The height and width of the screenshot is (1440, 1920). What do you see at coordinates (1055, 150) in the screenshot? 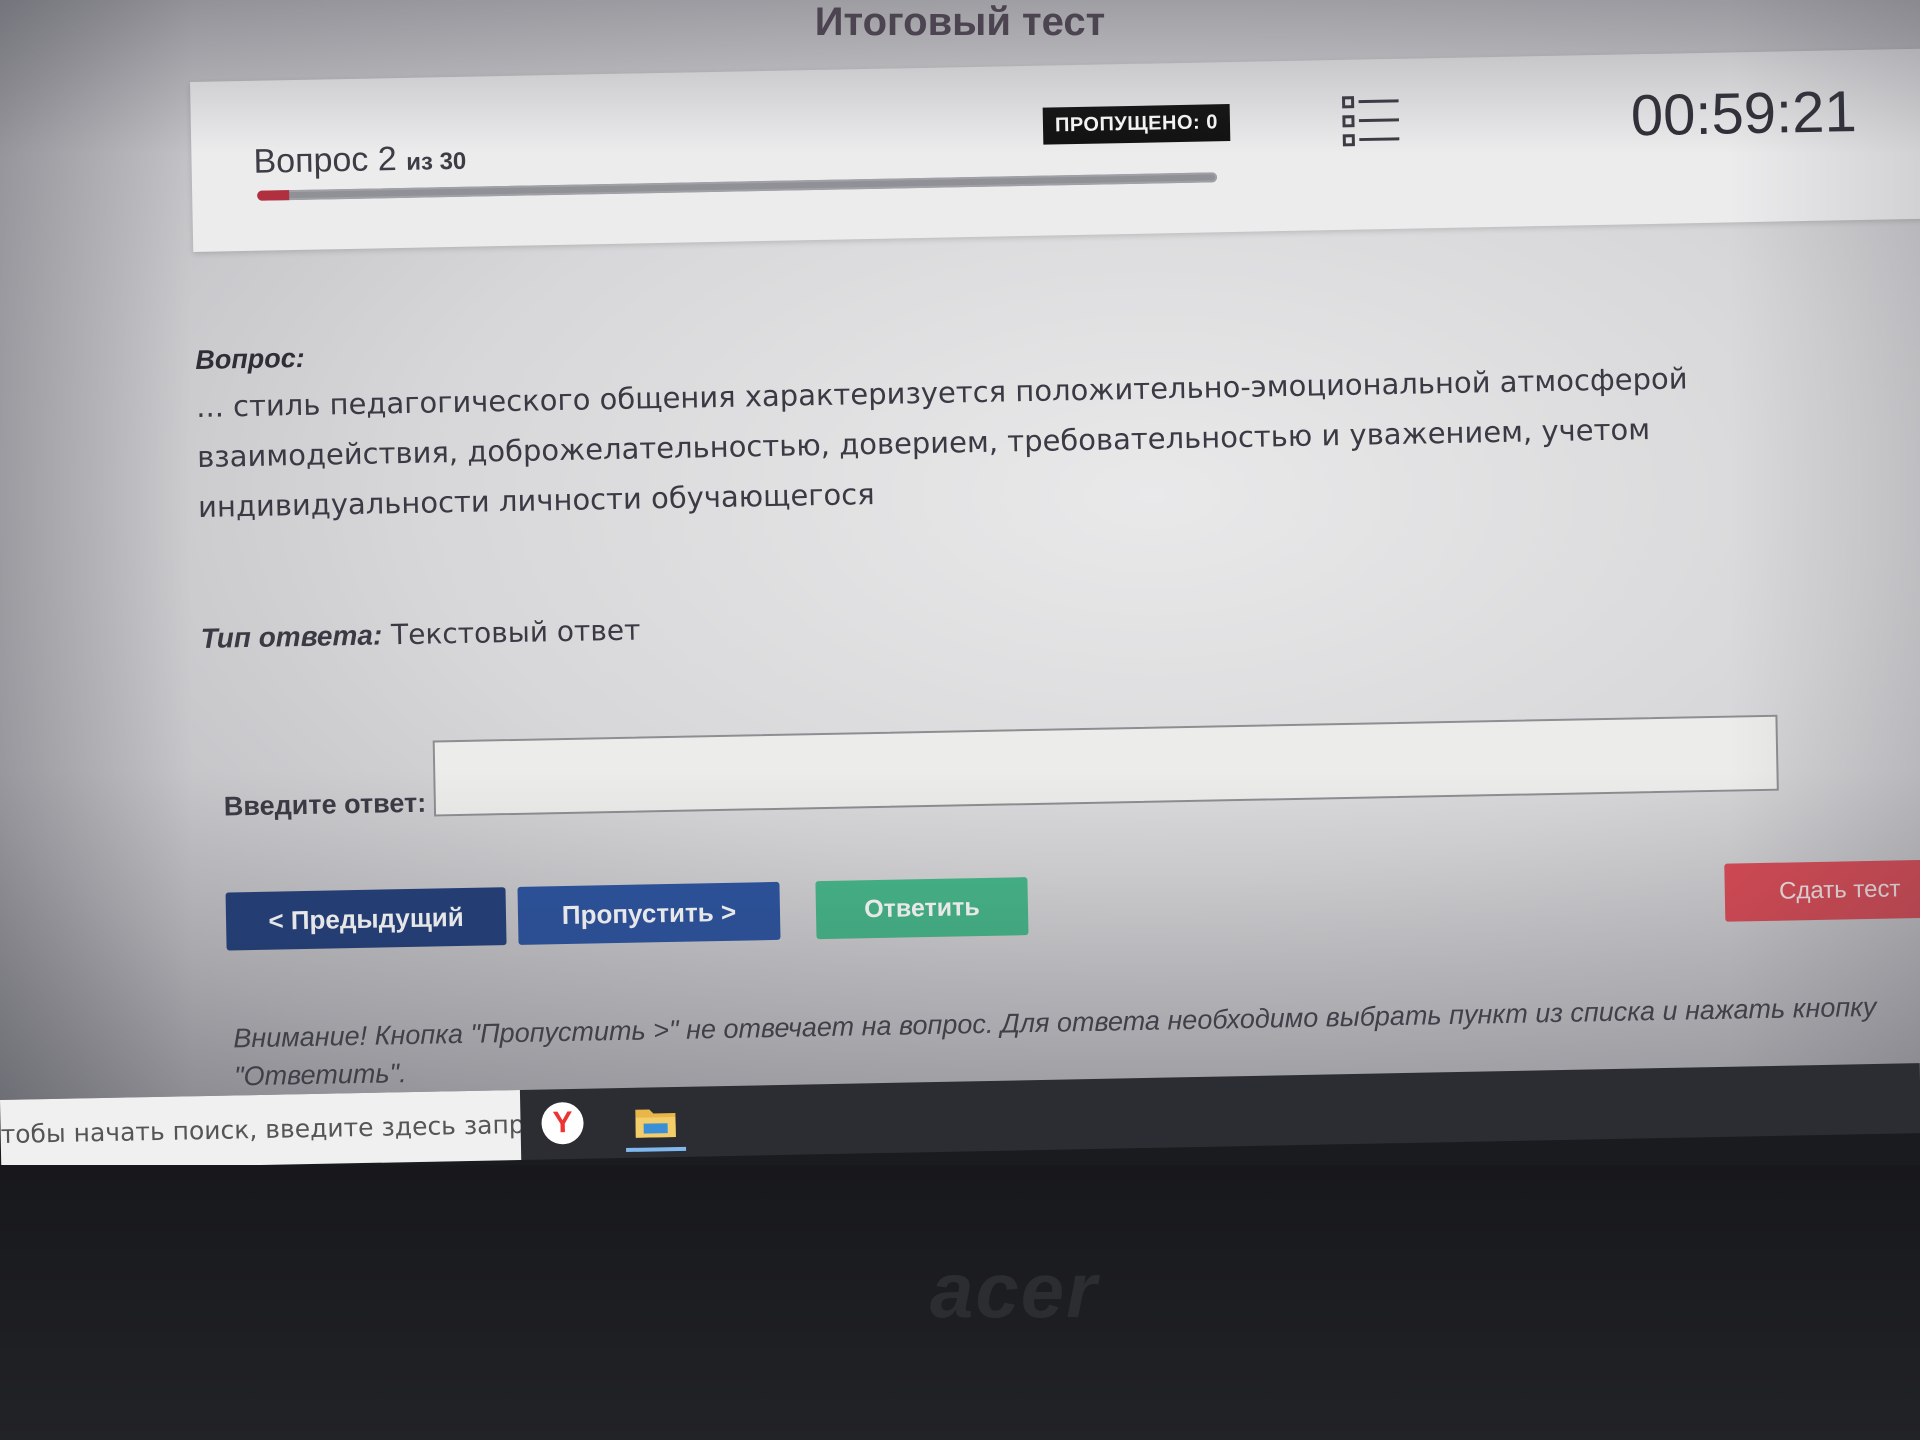
I see `test-header-panel: Вопрос 2 из 30 ПРОПУЩЕНО: 0 00:59:21` at bounding box center [1055, 150].